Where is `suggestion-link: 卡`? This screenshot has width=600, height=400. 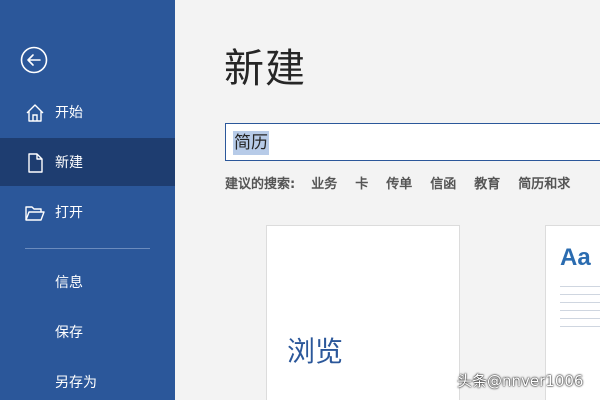
suggestion-link: 卡 is located at coordinates (361, 182).